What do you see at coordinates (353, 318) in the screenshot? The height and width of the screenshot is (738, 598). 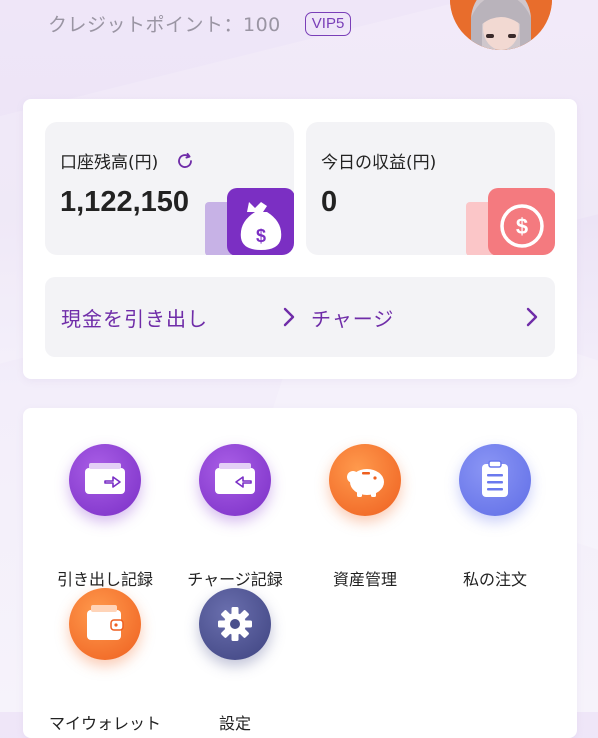 I see `charge-label: チャージ` at bounding box center [353, 318].